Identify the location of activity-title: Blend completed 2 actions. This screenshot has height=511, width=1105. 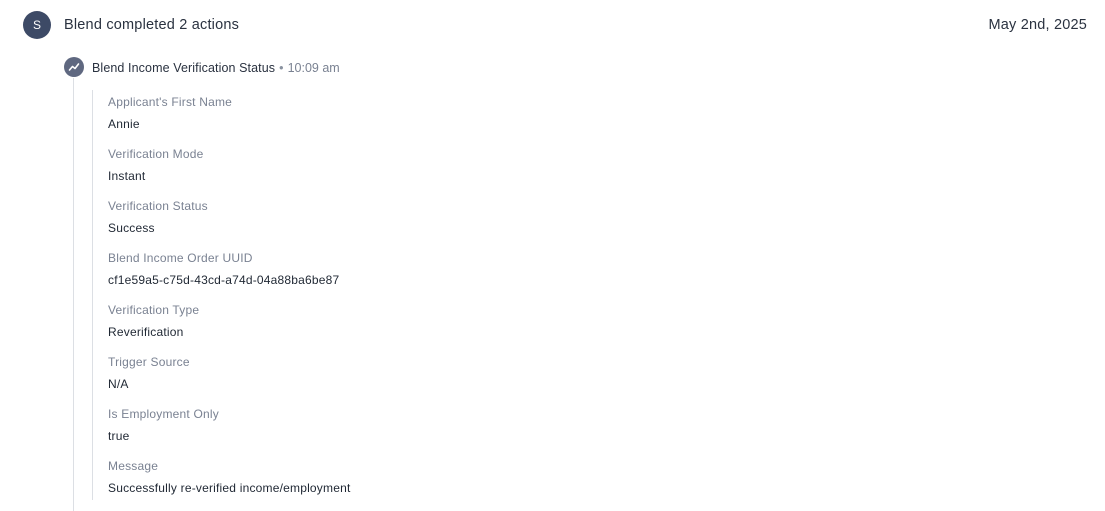
(152, 25).